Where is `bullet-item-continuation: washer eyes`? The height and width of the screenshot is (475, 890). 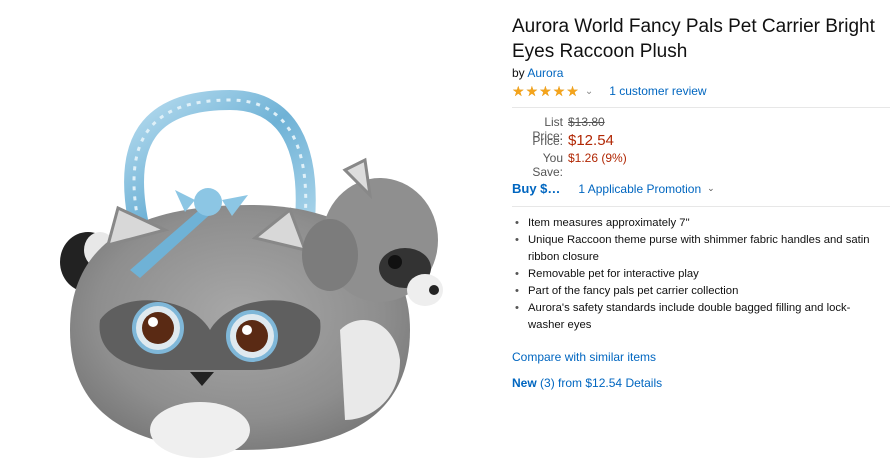
bullet-item-continuation: washer eyes is located at coordinates (560, 325).